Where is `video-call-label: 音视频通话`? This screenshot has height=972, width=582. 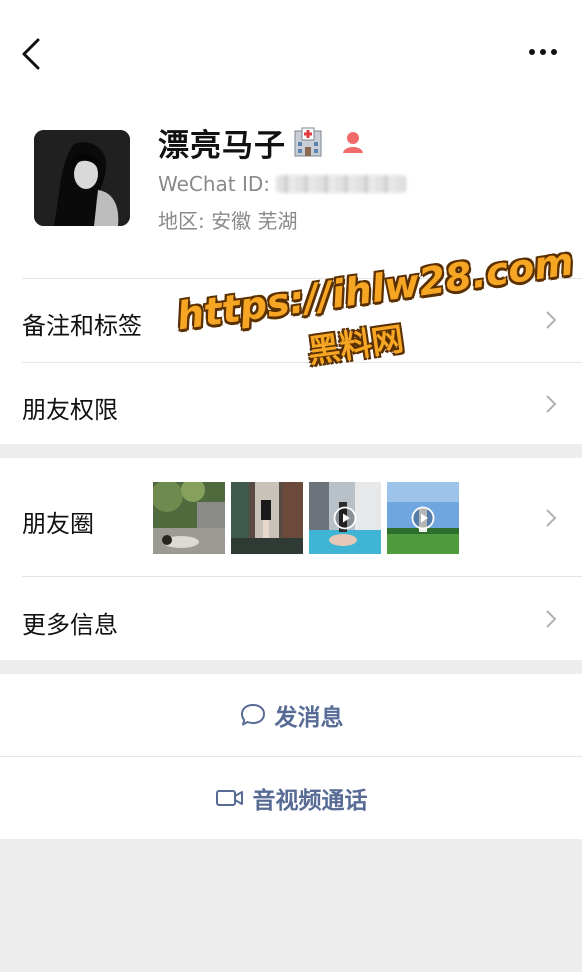
video-call-label: 音视频通话 is located at coordinates (310, 801).